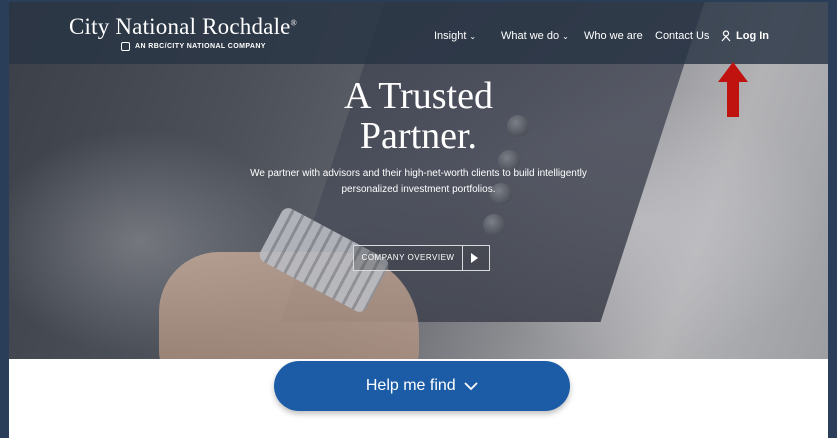 The height and width of the screenshot is (438, 837). What do you see at coordinates (535, 36) in the screenshot?
I see `nav-what-we-do: What we do ⌄` at bounding box center [535, 36].